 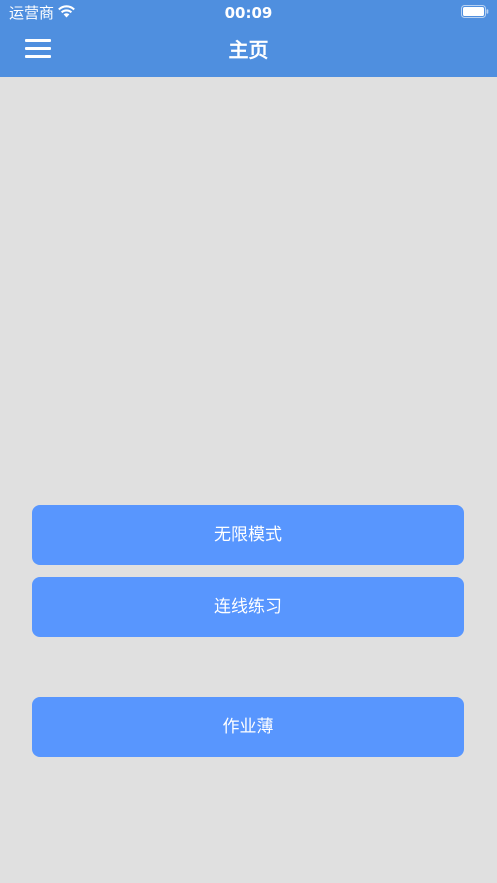 What do you see at coordinates (248, 727) in the screenshot?
I see `workbook-button: 作业薄` at bounding box center [248, 727].